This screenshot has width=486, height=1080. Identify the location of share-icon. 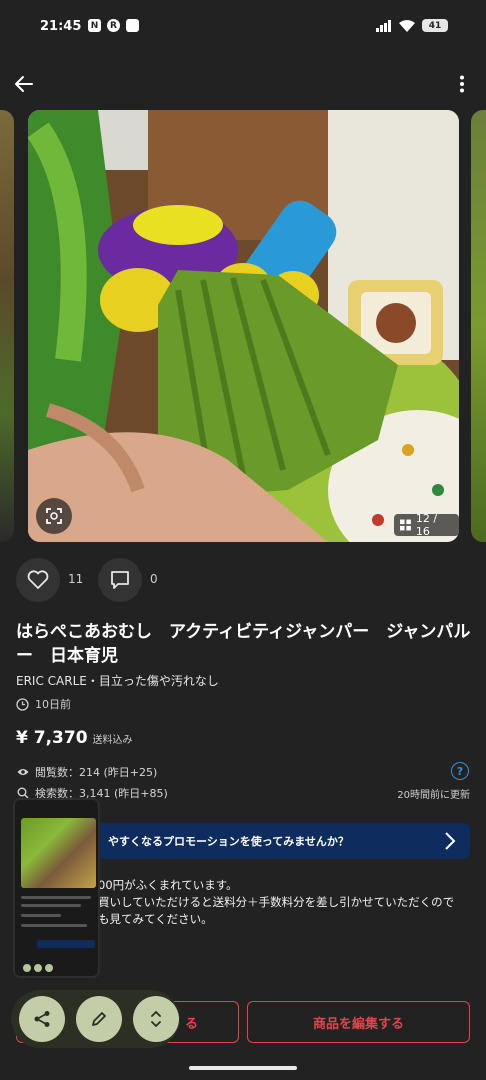
(42, 1019).